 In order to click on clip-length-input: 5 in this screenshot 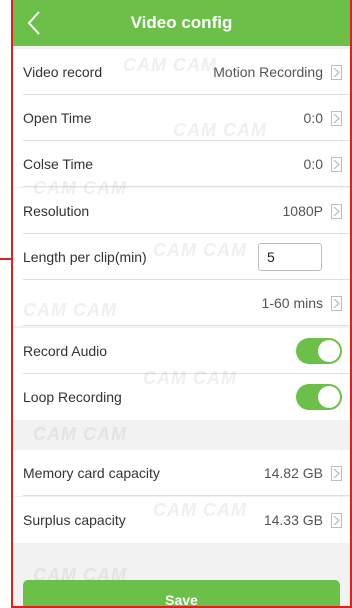, I will do `click(290, 257)`.